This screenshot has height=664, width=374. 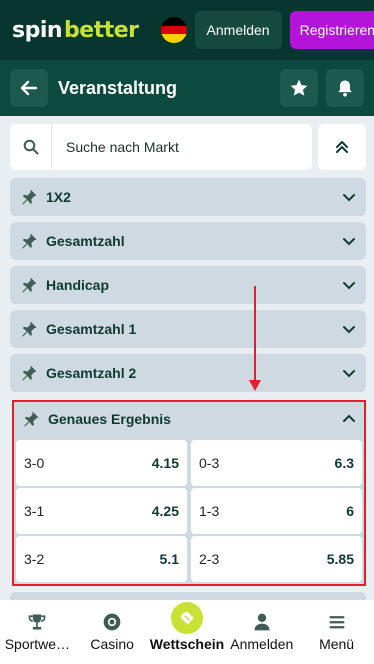 What do you see at coordinates (340, 559) in the screenshot?
I see `odd-value: 5.85` at bounding box center [340, 559].